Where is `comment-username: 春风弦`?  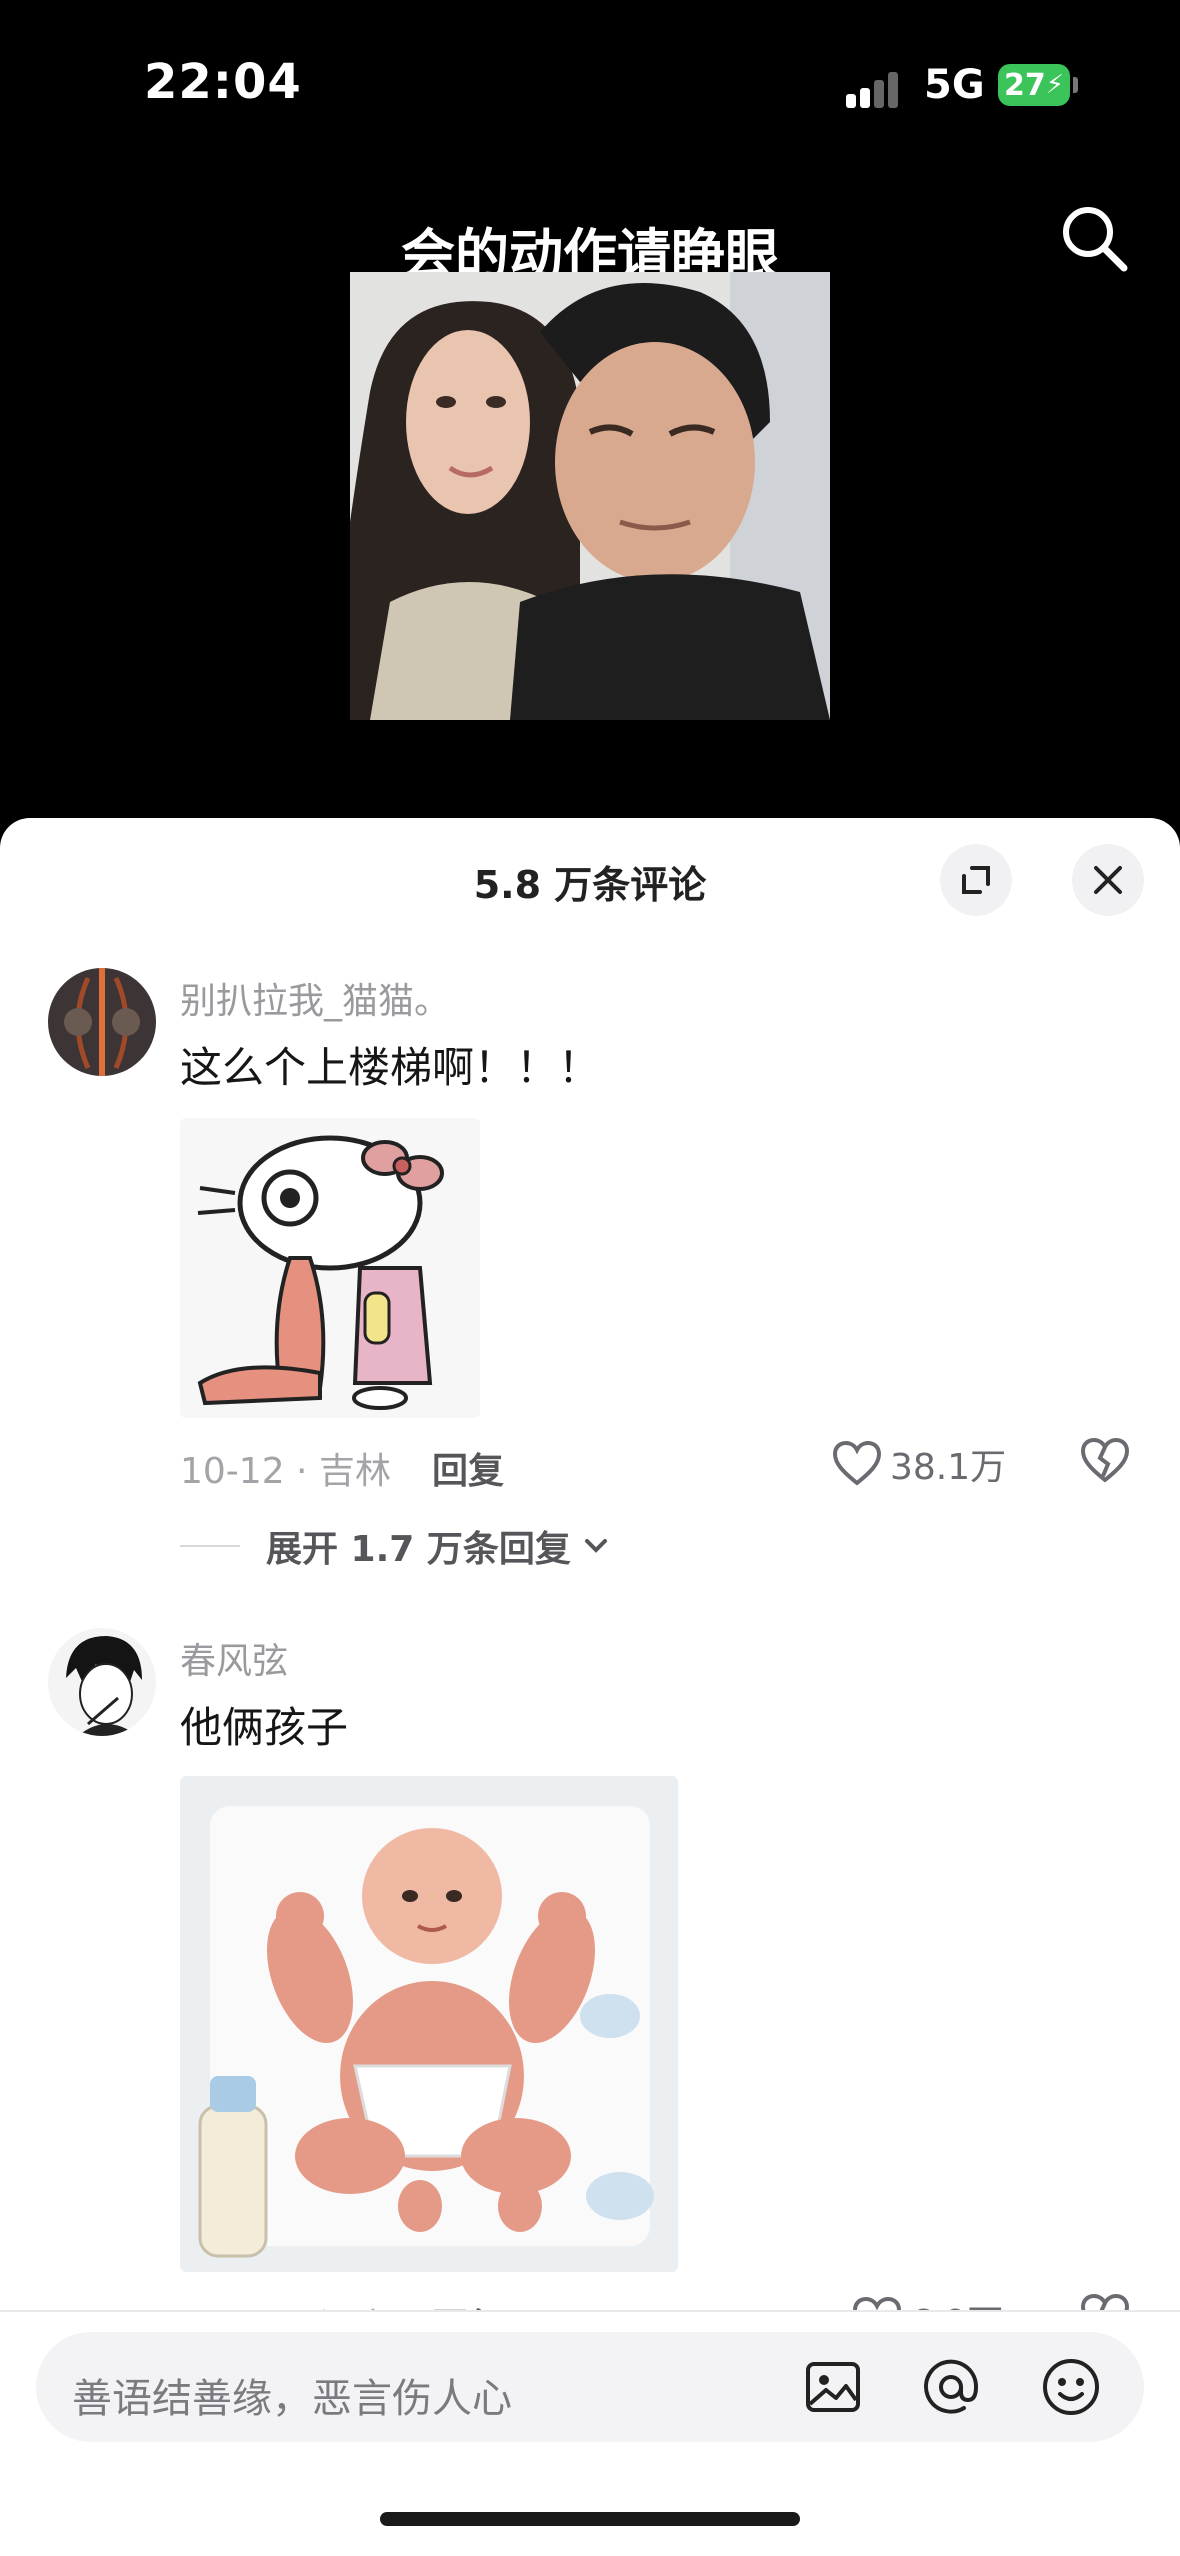
comment-username: 春风弦 is located at coordinates (234, 1658).